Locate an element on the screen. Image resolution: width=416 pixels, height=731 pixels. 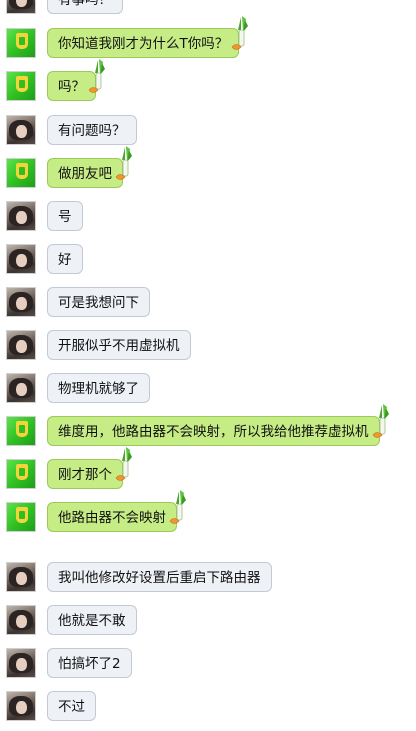
message-row: 怕搞坏了2 is located at coordinates (208, 668).